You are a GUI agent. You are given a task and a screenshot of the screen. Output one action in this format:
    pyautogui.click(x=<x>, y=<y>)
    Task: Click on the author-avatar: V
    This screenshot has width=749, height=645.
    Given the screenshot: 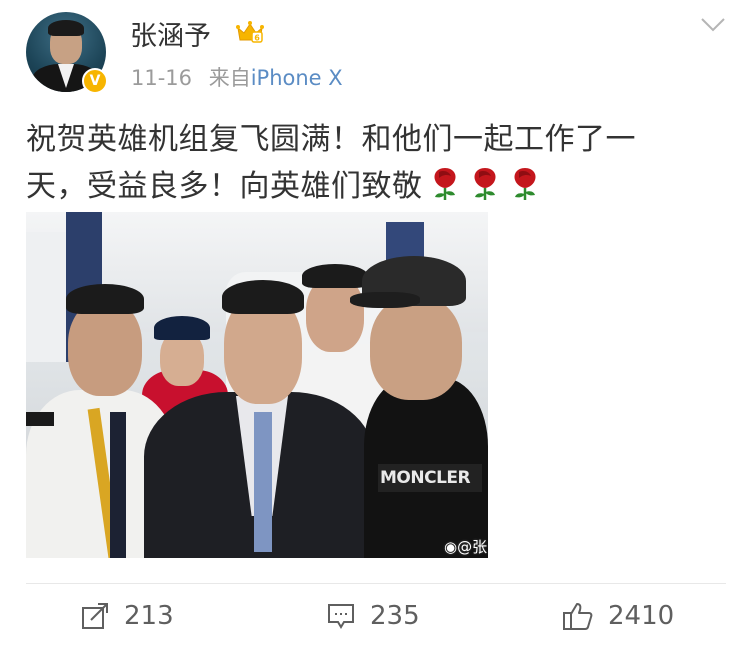 What is the action you would take?
    pyautogui.click(x=67, y=53)
    